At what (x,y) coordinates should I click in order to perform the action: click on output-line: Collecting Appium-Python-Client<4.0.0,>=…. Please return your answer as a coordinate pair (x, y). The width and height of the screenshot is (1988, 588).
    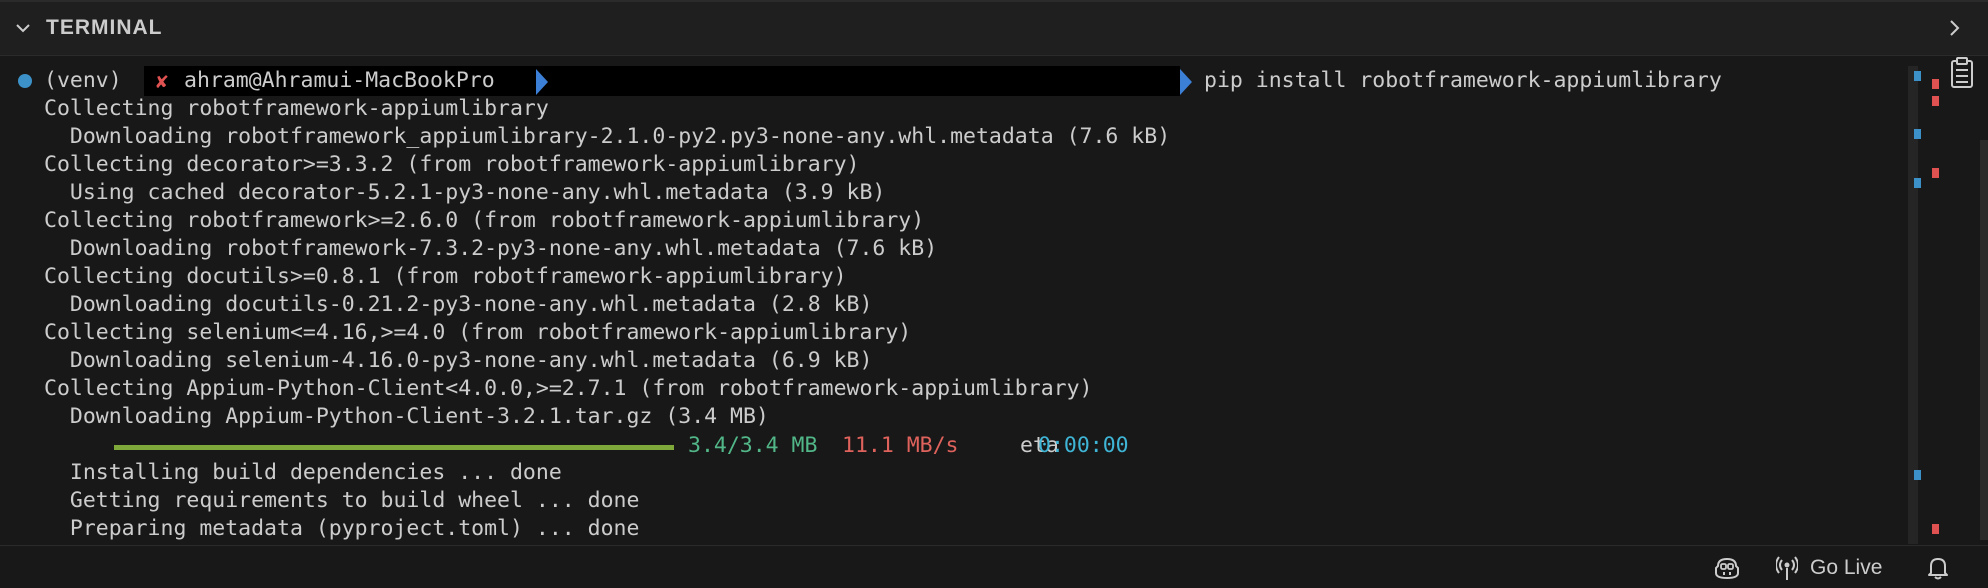
    Looking at the image, I should click on (568, 388).